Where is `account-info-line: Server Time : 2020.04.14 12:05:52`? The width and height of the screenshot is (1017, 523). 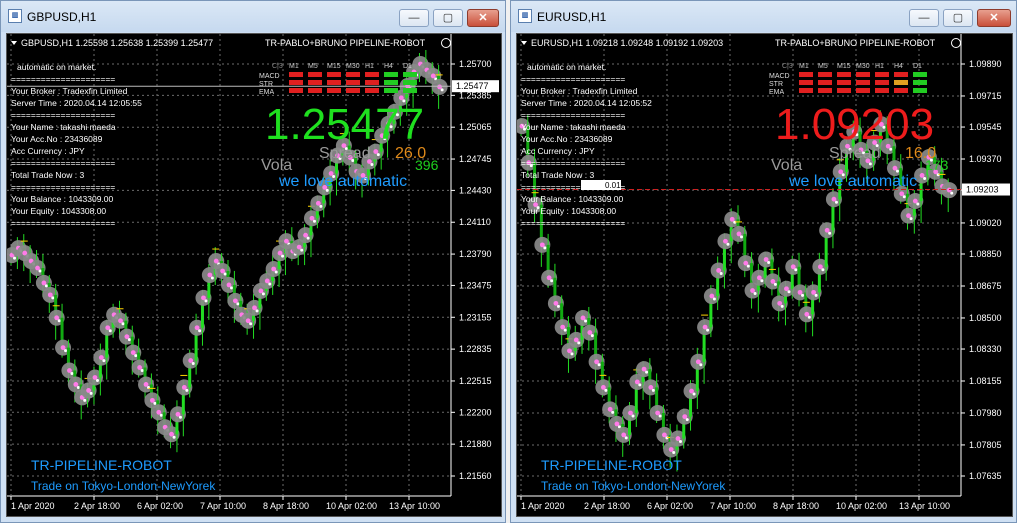 account-info-line: Server Time : 2020.04.14 12:05:52 is located at coordinates (586, 103).